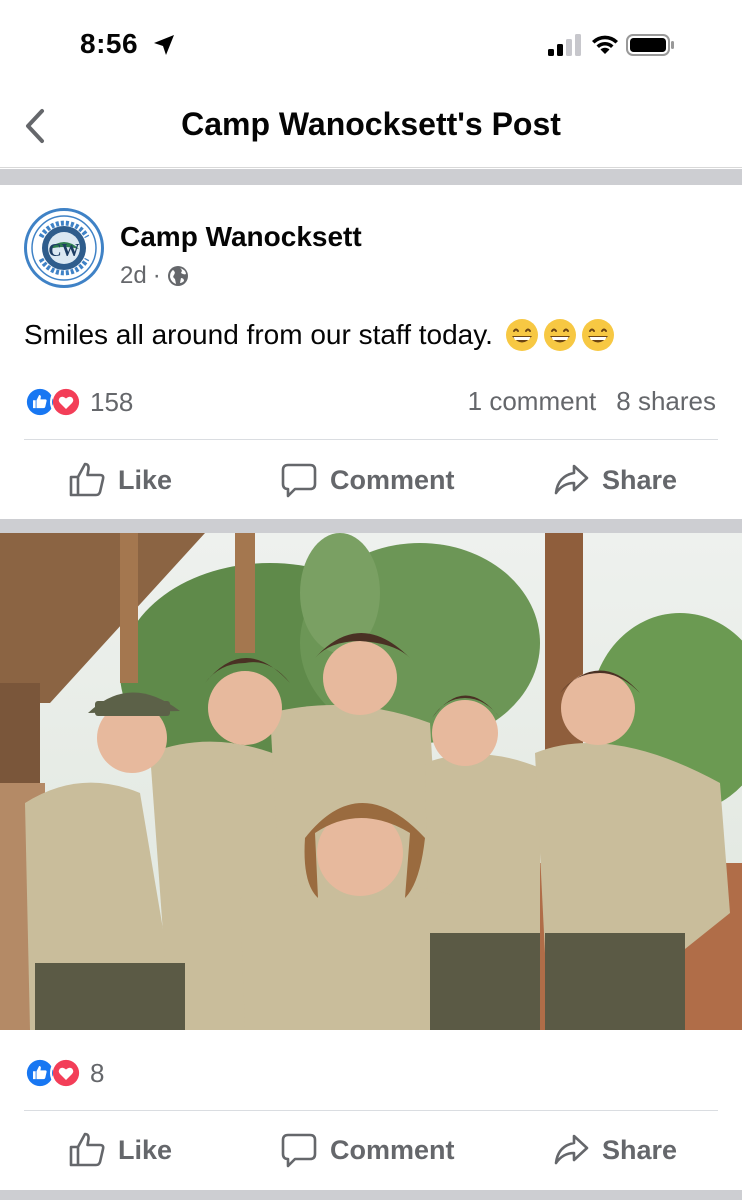 This screenshot has width=742, height=1200. Describe the element at coordinates (371, 124) in the screenshot. I see `page-title: Camp Wanocksett's Post` at that location.